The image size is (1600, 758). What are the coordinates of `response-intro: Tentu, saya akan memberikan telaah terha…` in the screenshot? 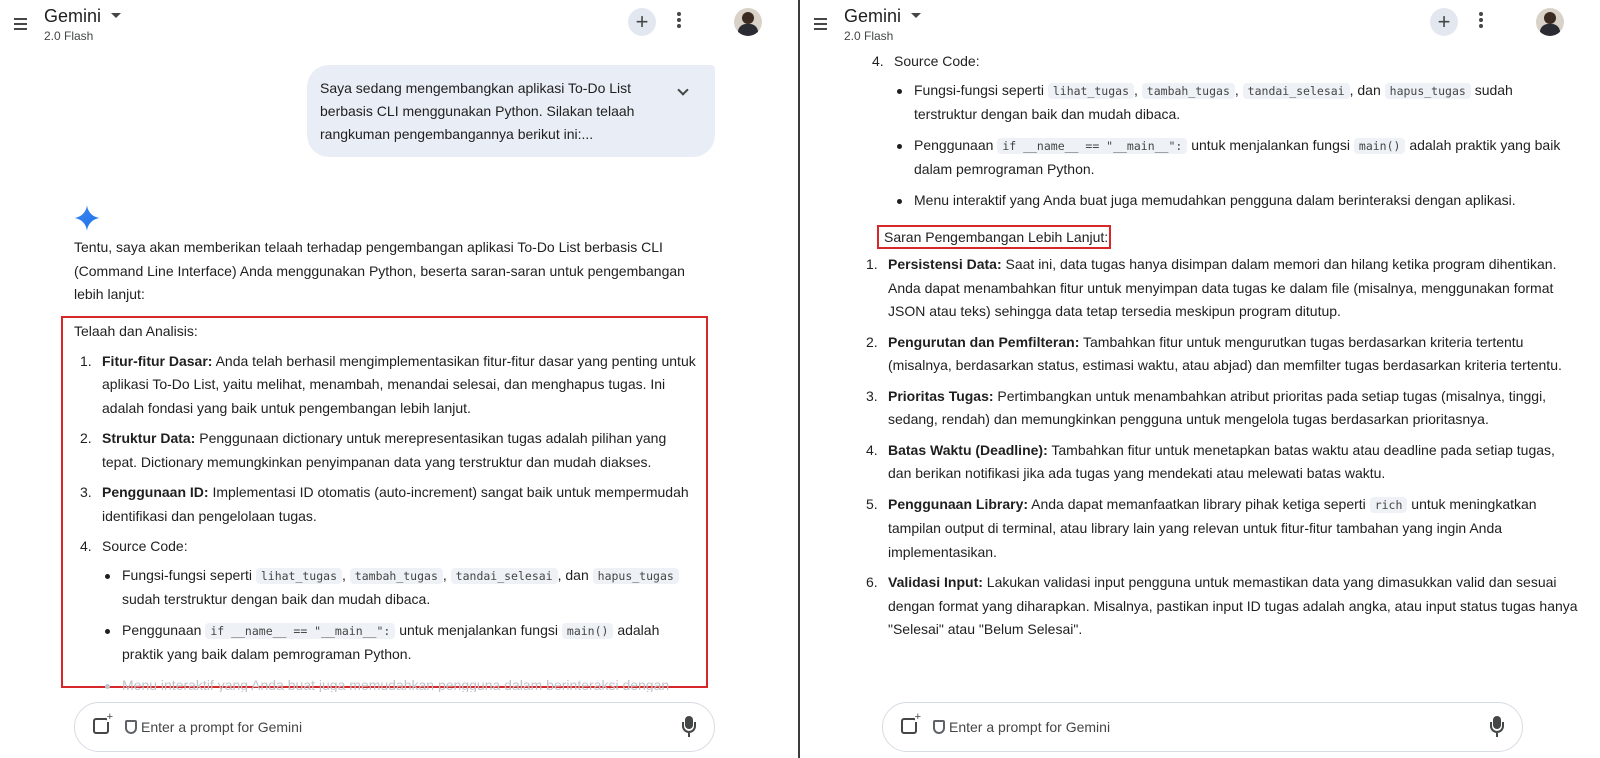 It's located at (379, 270).